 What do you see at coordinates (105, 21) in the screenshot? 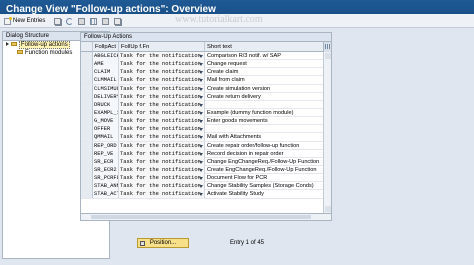
I see `deselect-all-button` at bounding box center [105, 21].